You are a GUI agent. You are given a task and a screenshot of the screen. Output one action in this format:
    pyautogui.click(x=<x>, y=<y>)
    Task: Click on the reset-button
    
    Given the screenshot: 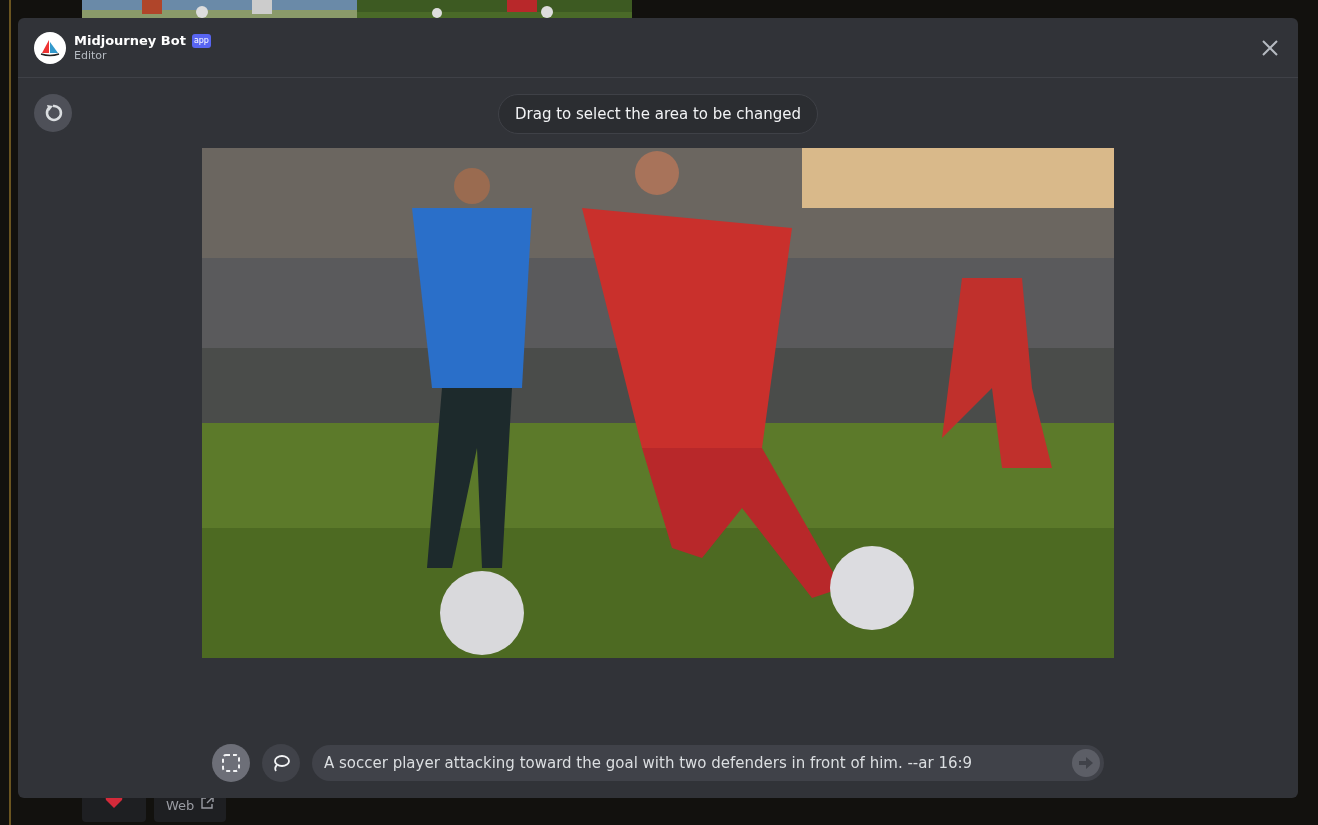 What is the action you would take?
    pyautogui.click(x=53, y=113)
    